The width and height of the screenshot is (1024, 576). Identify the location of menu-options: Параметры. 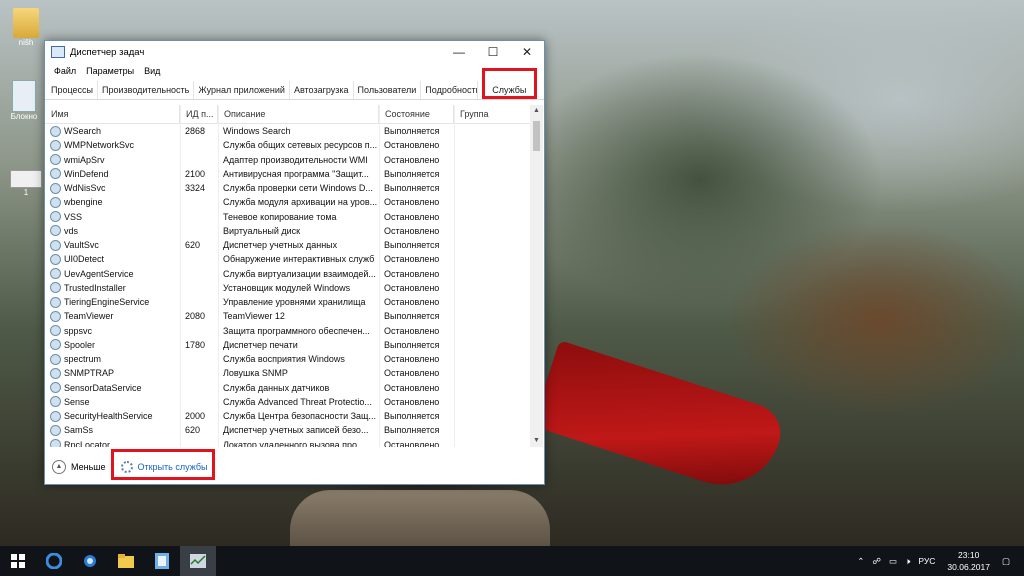
(110, 71).